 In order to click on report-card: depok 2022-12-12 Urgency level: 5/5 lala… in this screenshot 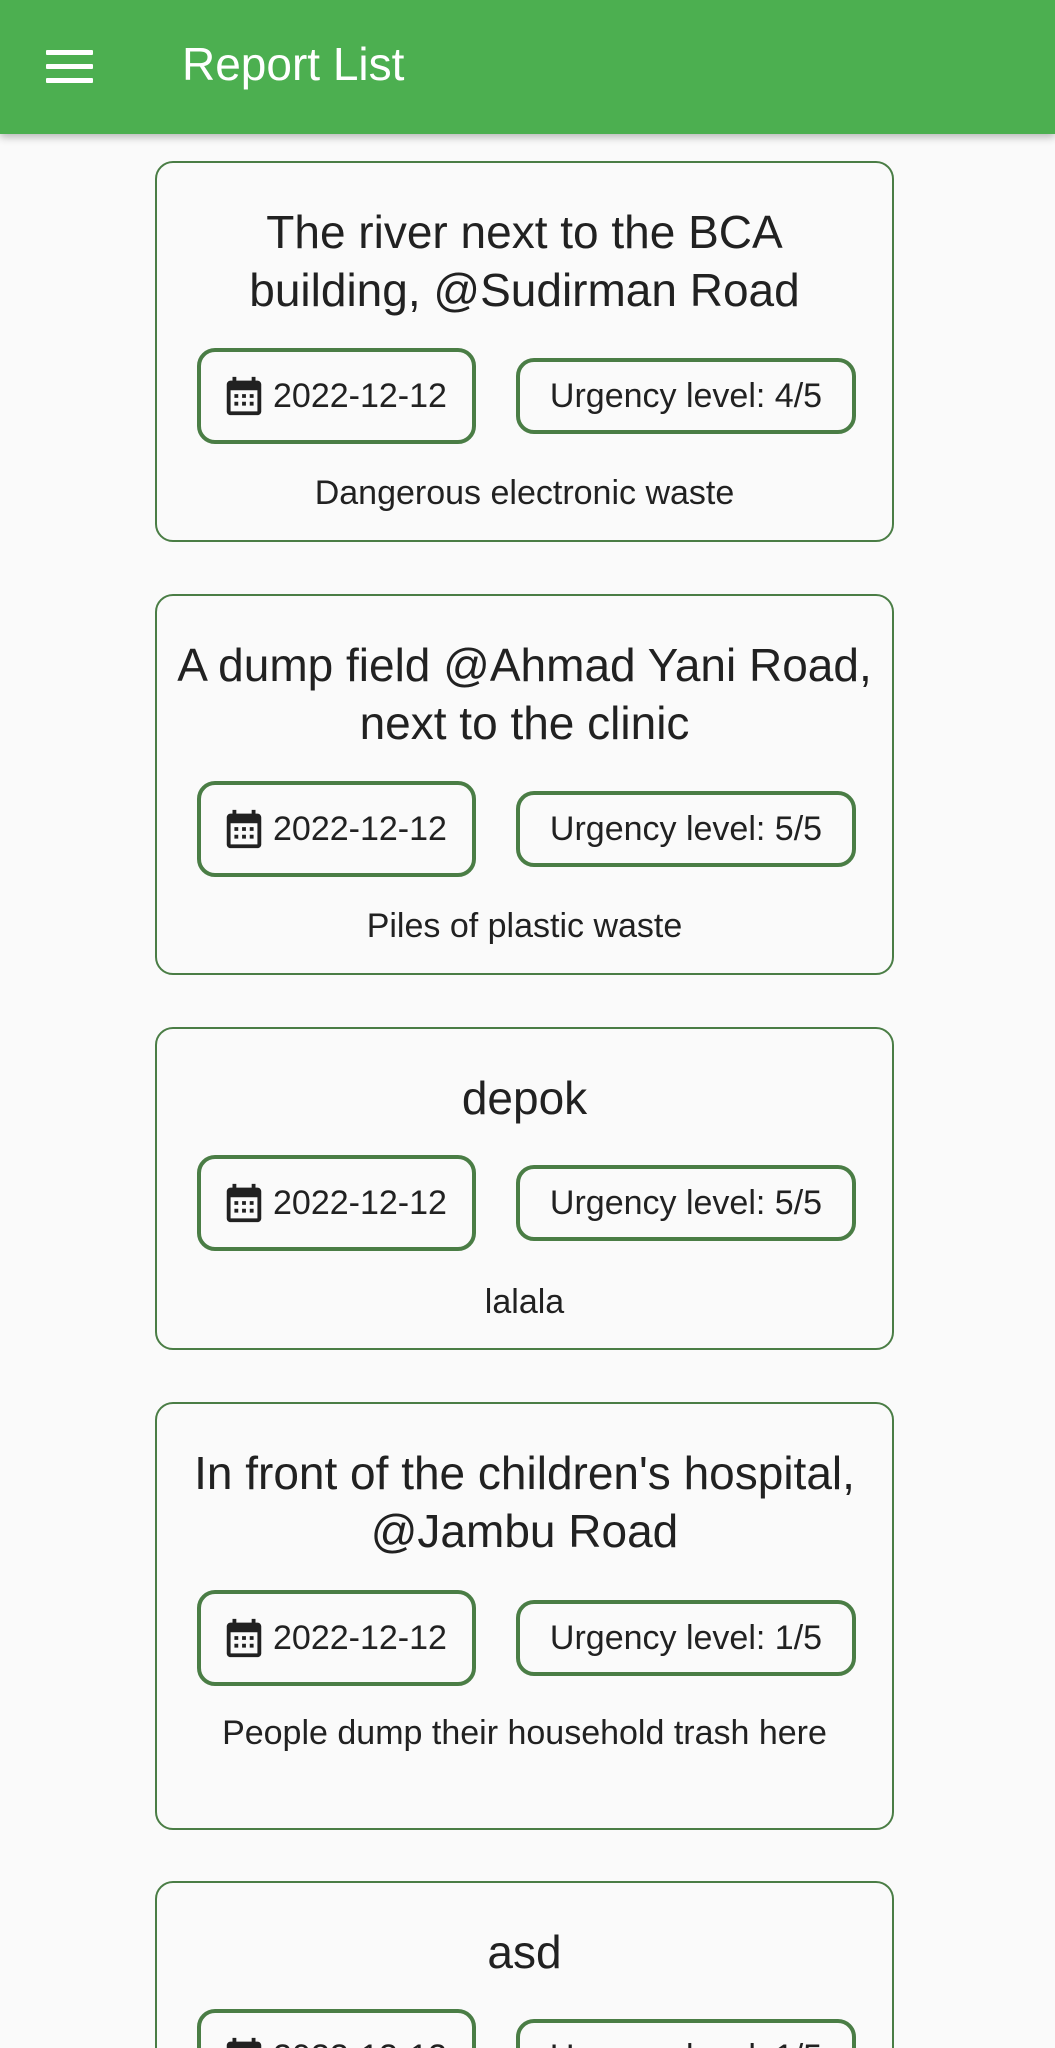, I will do `click(524, 1188)`.